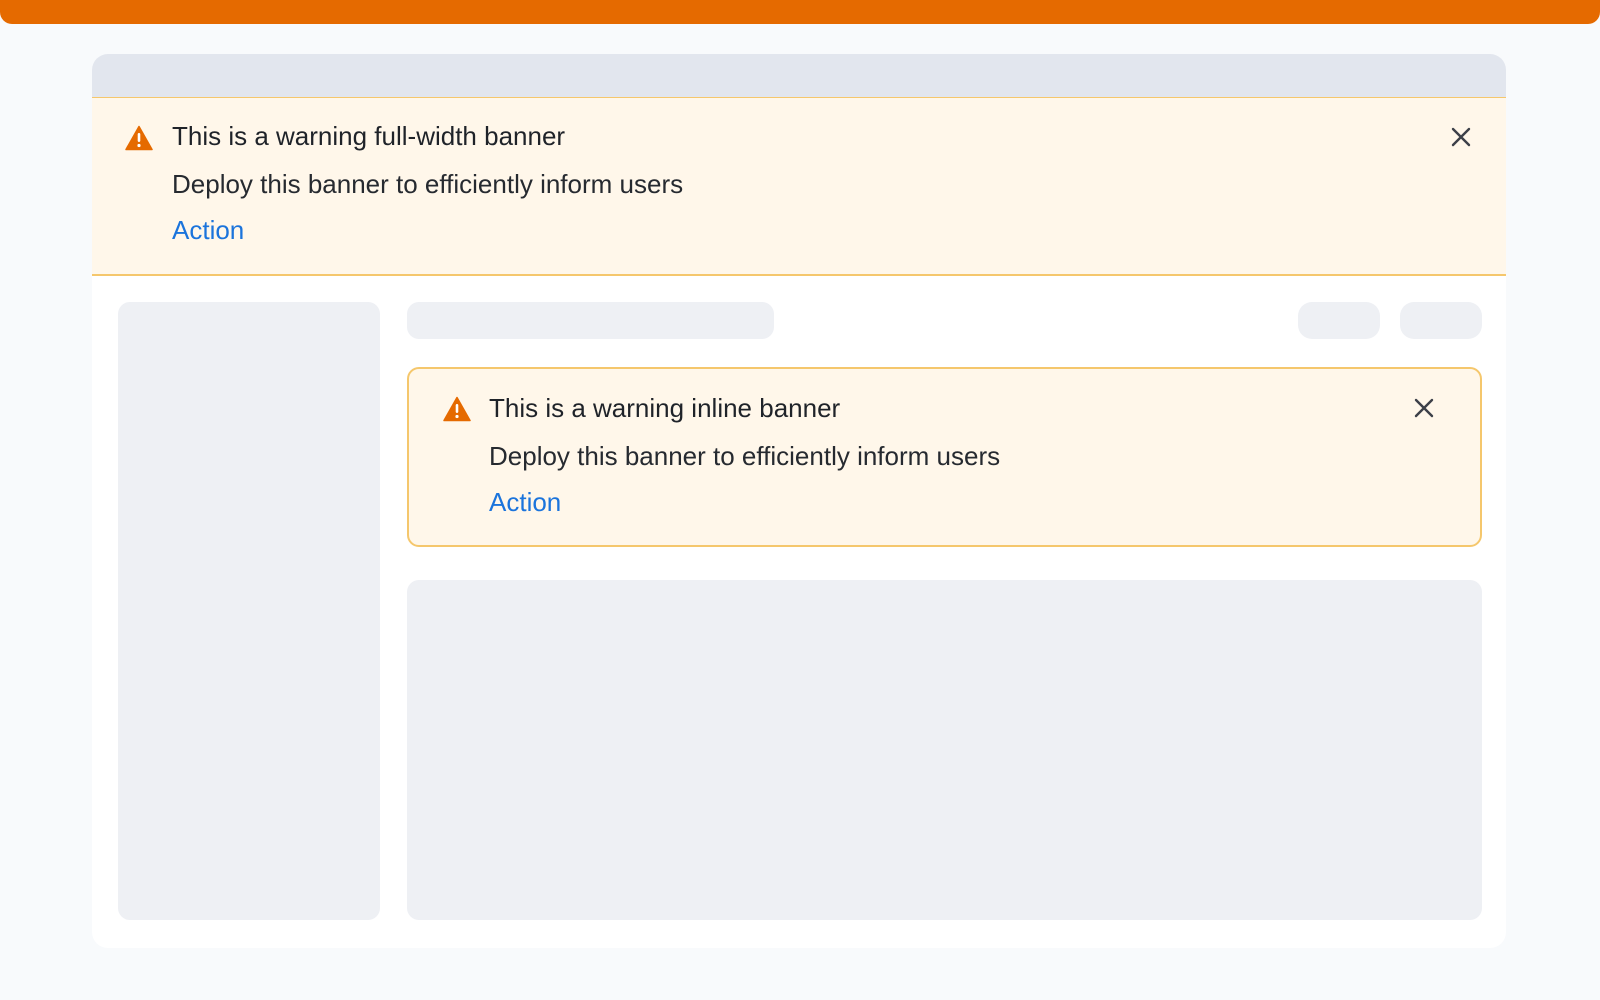 The width and height of the screenshot is (1600, 1000). What do you see at coordinates (799, 75) in the screenshot?
I see `window-titlebar` at bounding box center [799, 75].